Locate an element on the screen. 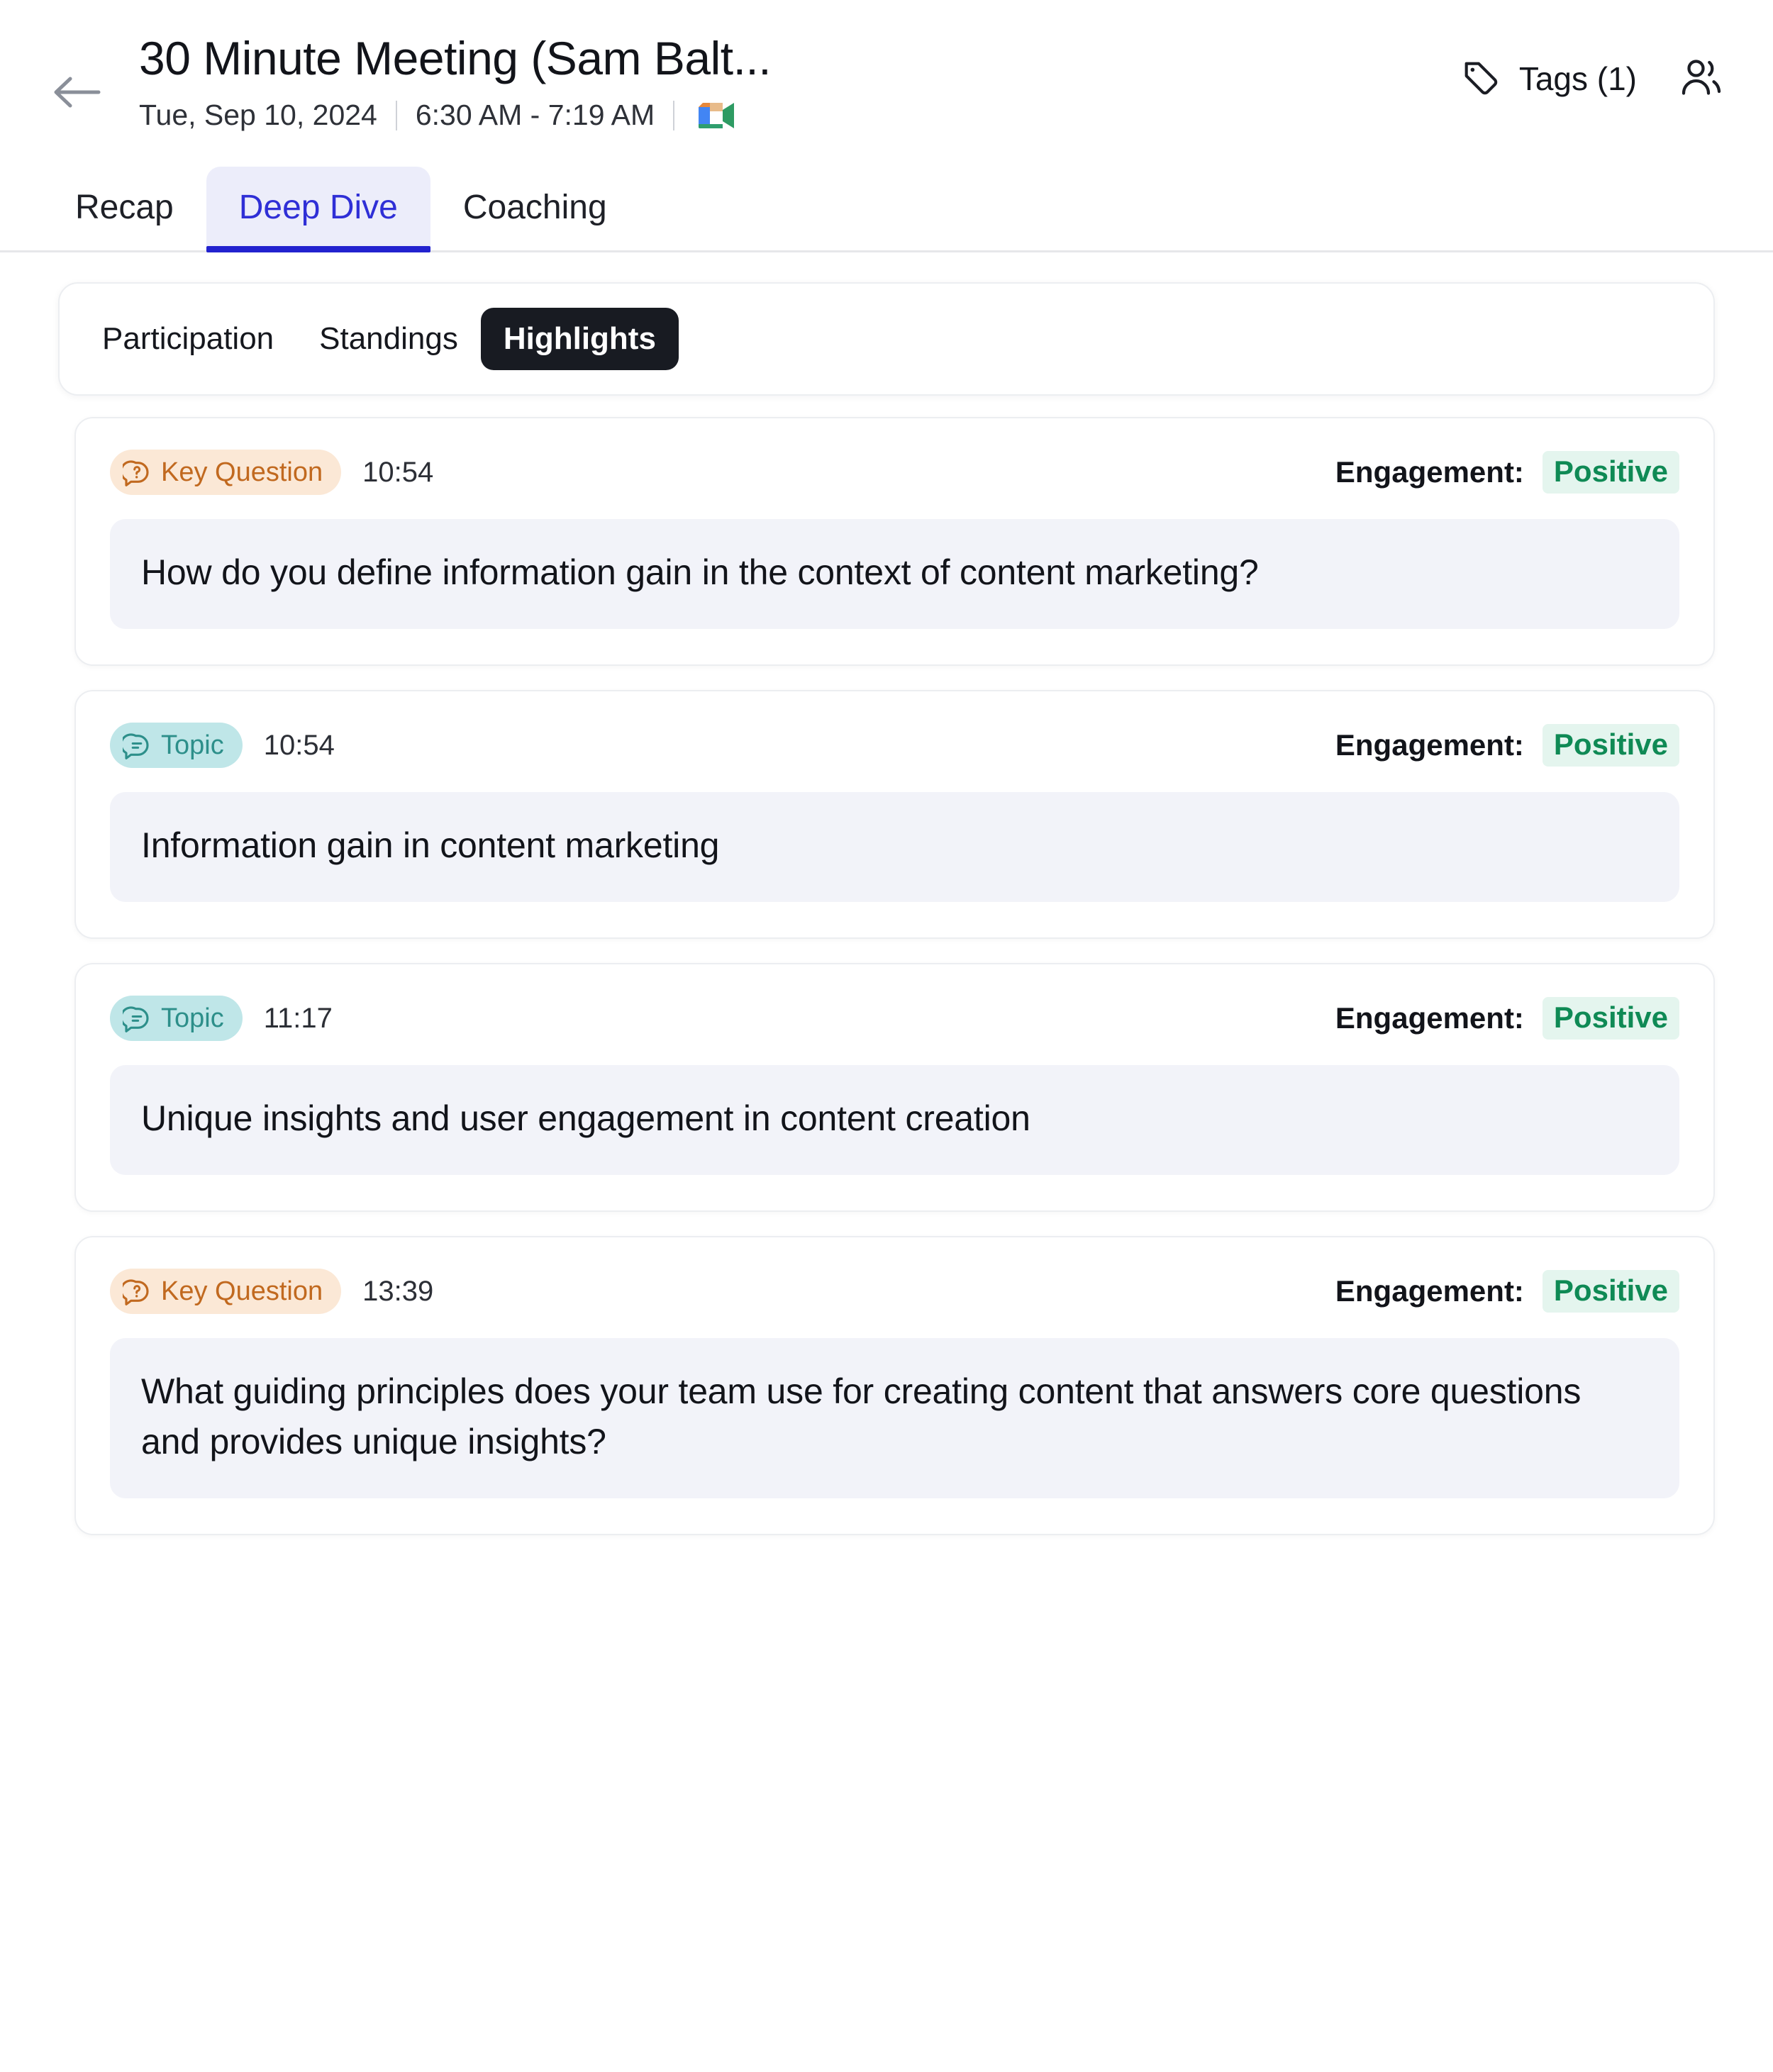 The image size is (1773, 2072). meta-divider is located at coordinates (396, 115).